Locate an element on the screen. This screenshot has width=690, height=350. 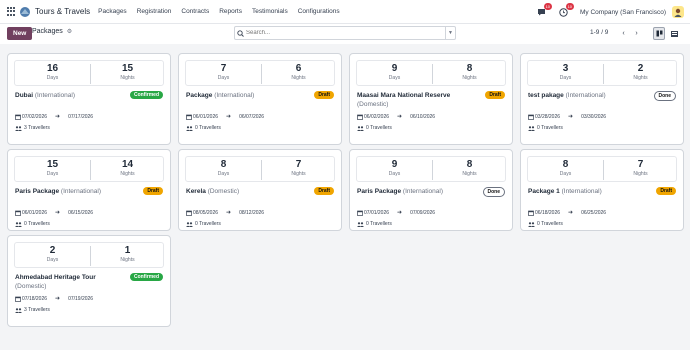
activity-clock-icon: 10 is located at coordinates (566, 10).